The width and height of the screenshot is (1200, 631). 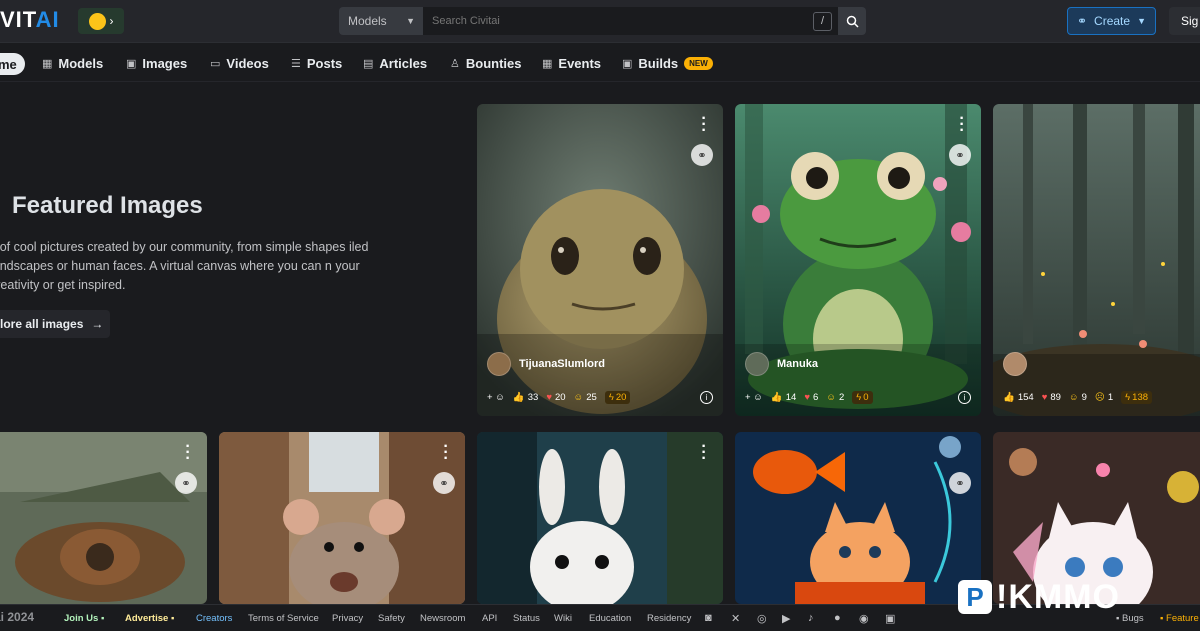 What do you see at coordinates (1096, 260) in the screenshot?
I see `image-card-3: 👍 154 ♥ 89 ☺ 9 ☹ 1 ϟ 138` at bounding box center [1096, 260].